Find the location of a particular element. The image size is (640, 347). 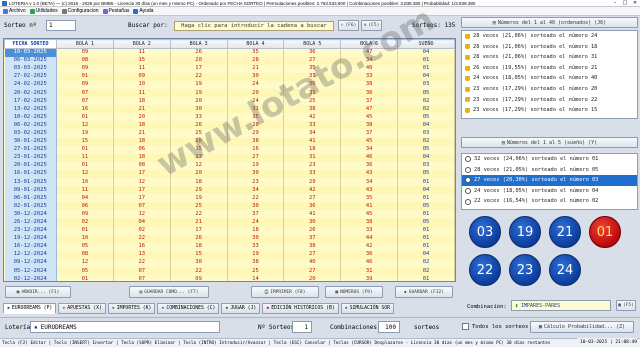

date-cell: 20-02-2025 is located at coordinates (30, 93).